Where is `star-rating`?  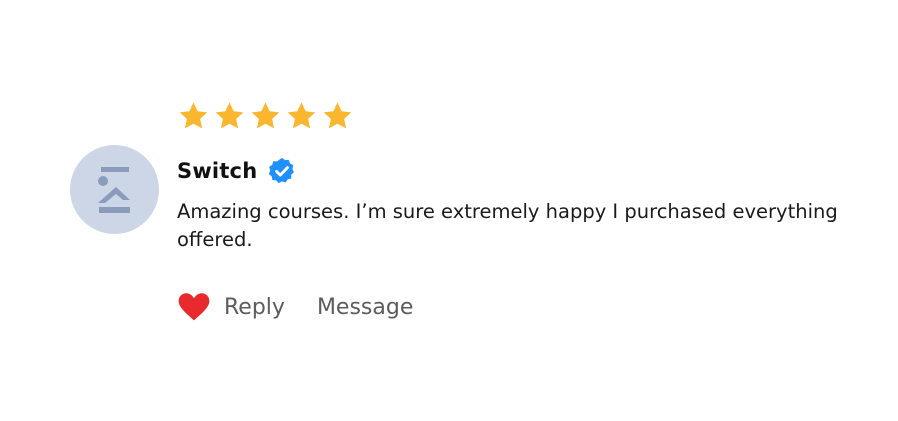 star-rating is located at coordinates (265, 116).